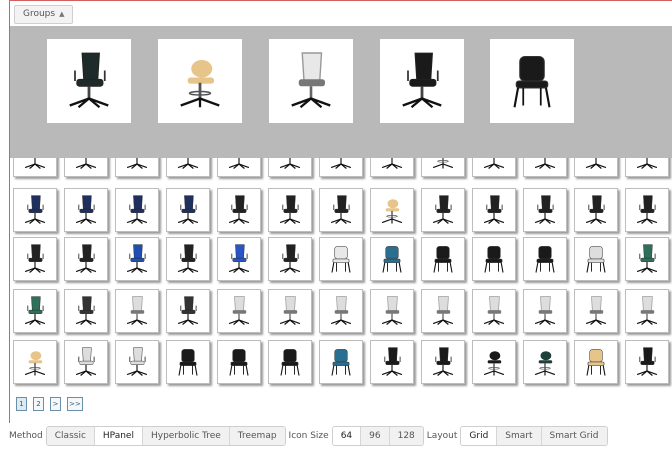 The image size is (672, 451). Describe the element at coordinates (38, 404) in the screenshot. I see `page-button: 2` at that location.